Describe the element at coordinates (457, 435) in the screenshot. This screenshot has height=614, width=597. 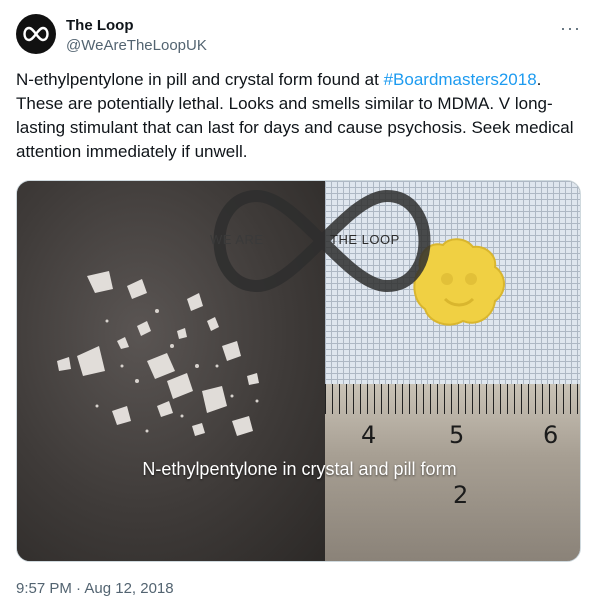
I see `ruler-number-5: 5` at that location.